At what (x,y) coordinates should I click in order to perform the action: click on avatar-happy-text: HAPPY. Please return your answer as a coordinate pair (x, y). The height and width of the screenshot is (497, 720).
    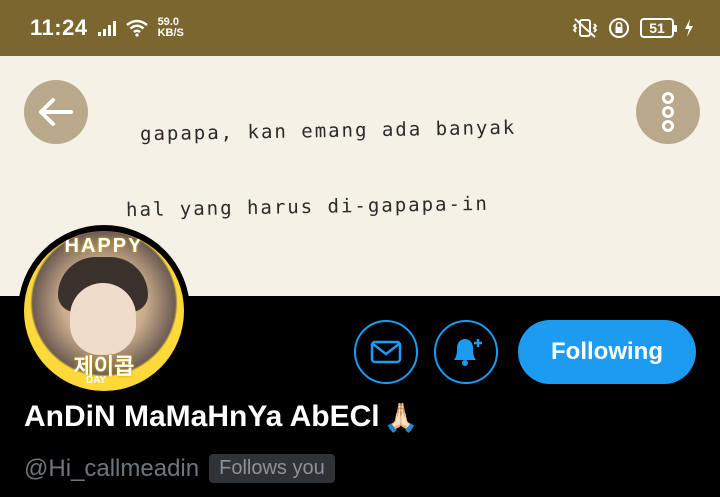
    Looking at the image, I should click on (104, 246).